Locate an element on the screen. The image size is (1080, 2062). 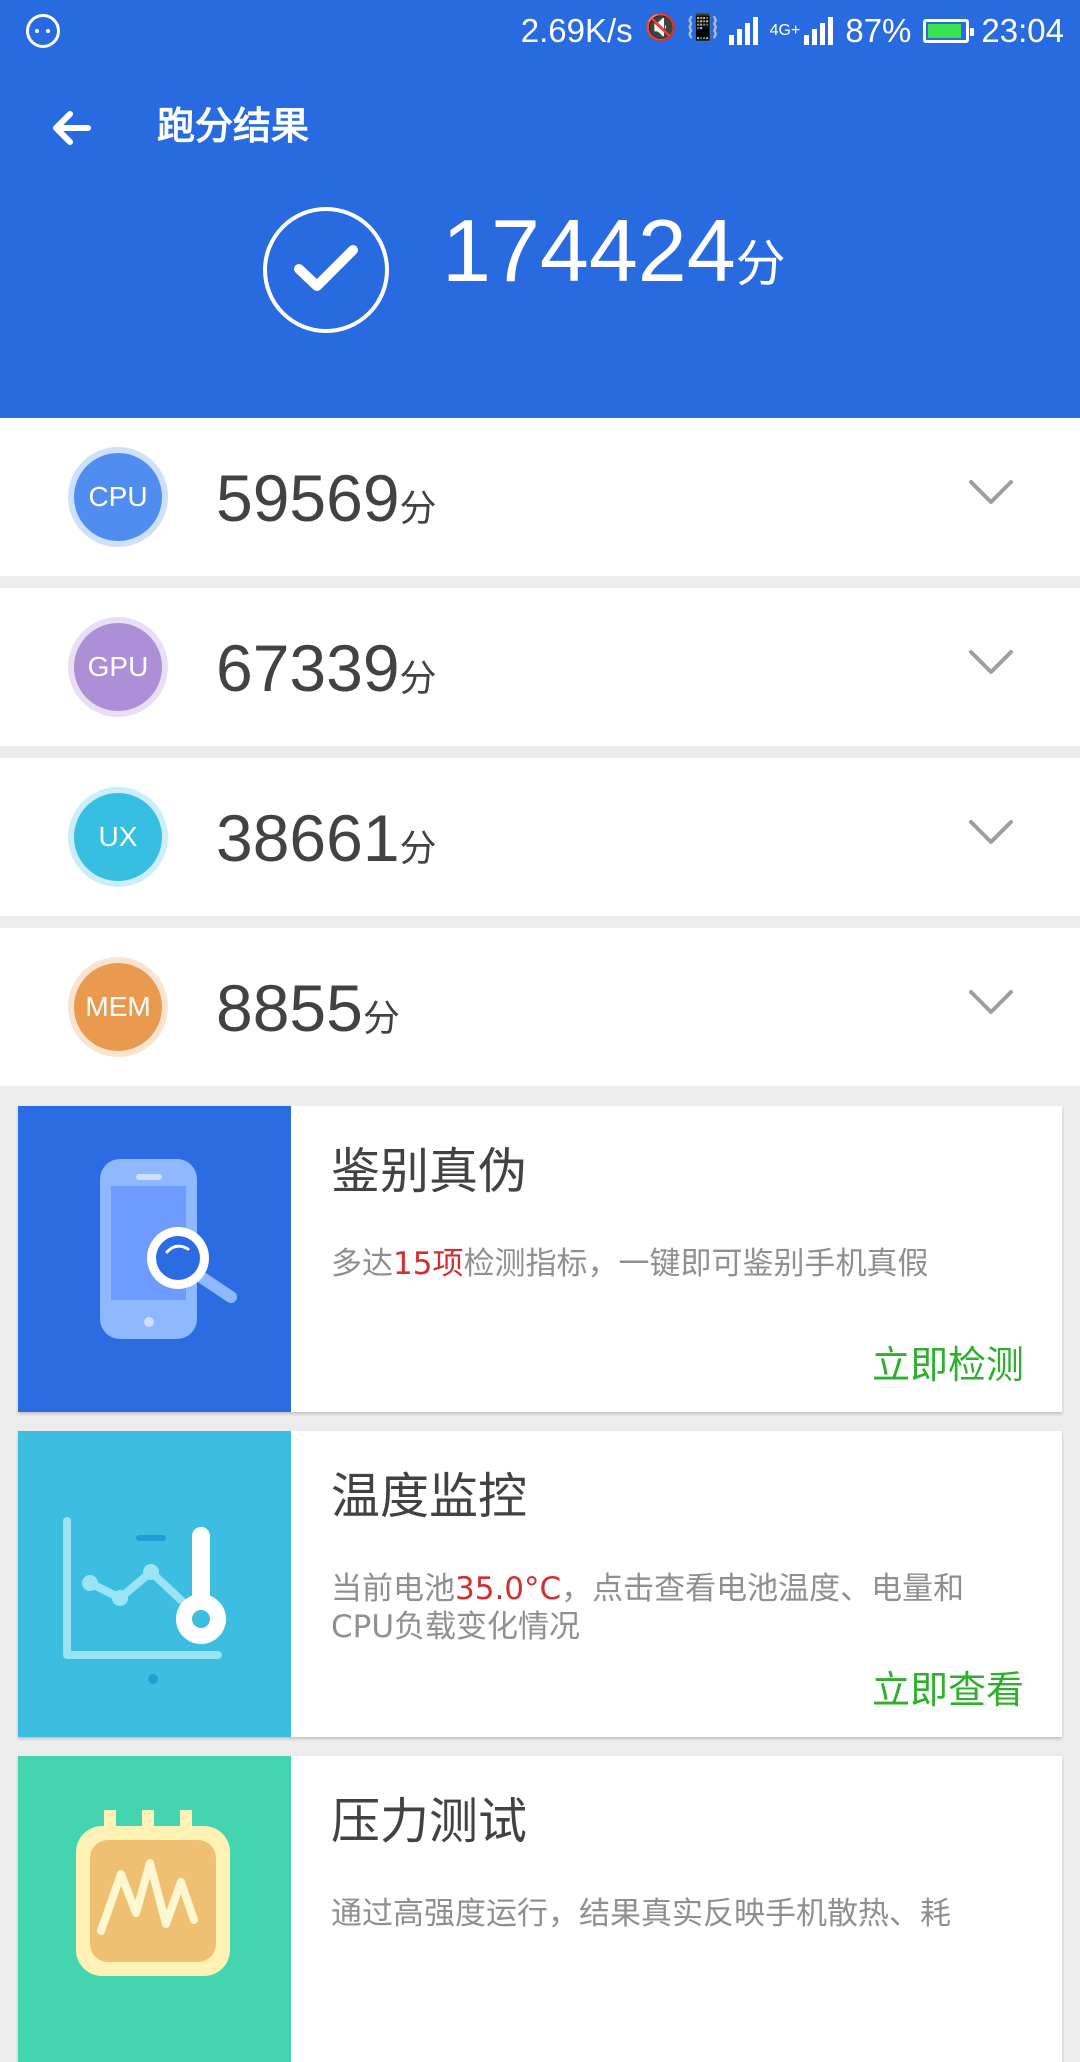
phone-search-icon is located at coordinates (154, 1259).